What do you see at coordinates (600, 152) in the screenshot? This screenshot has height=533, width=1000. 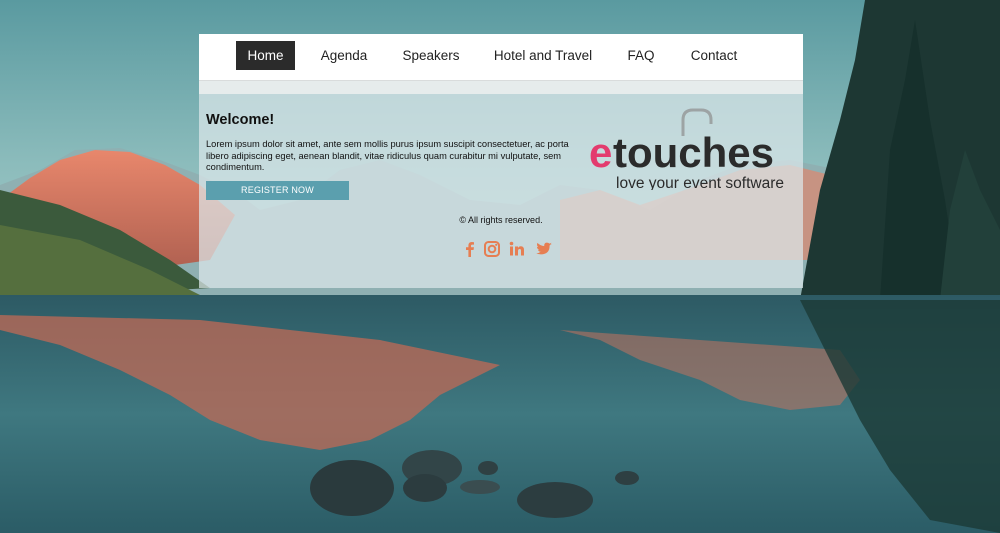 I see `logo-e-letter: e` at bounding box center [600, 152].